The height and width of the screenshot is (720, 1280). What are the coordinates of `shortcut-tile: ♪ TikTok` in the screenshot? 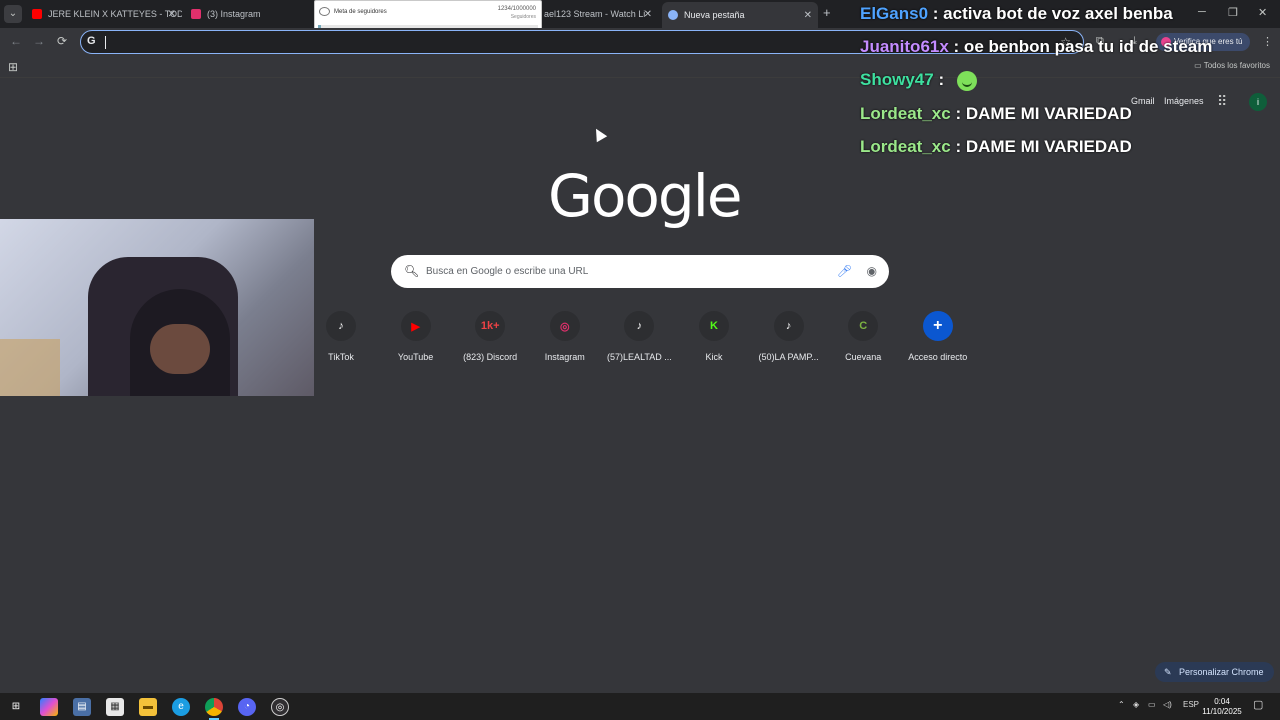 It's located at (341, 336).